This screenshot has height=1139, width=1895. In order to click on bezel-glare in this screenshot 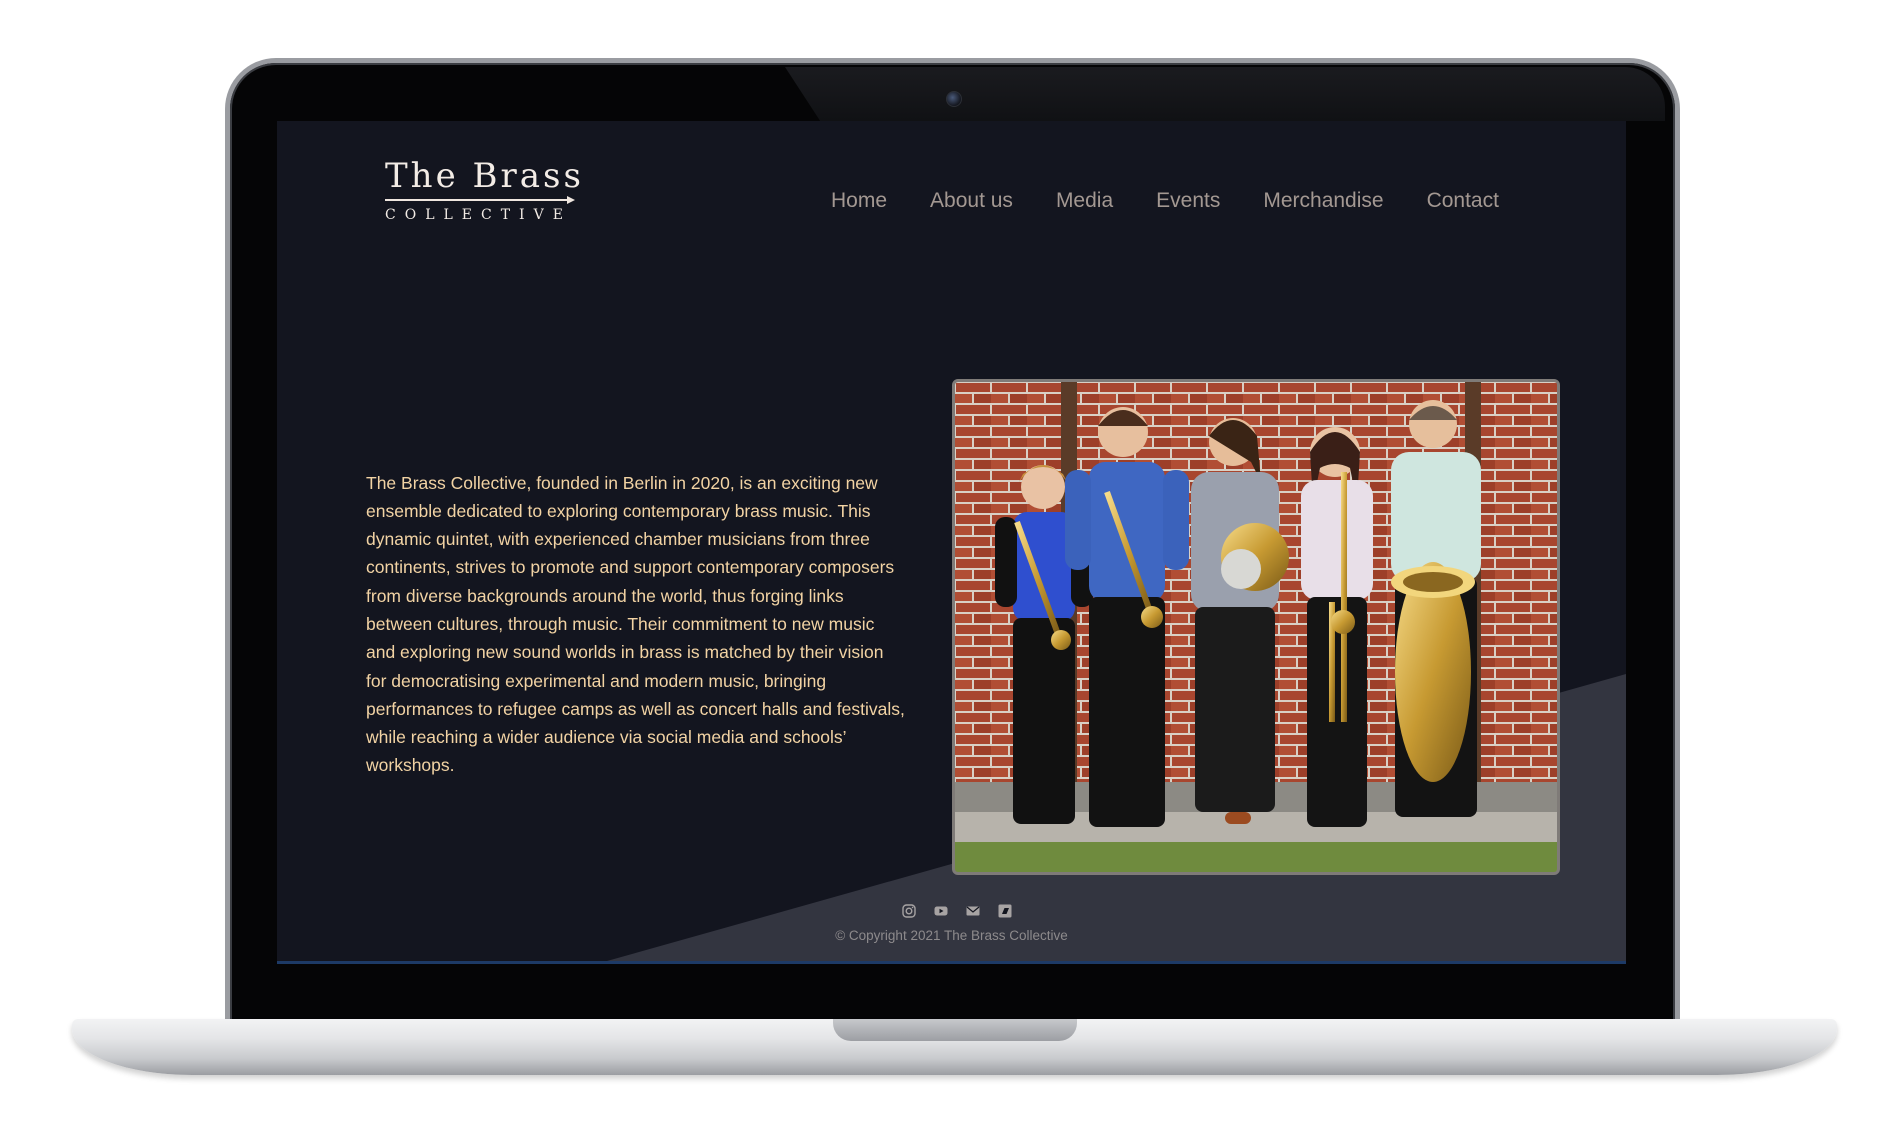, I will do `click(1225, 94)`.